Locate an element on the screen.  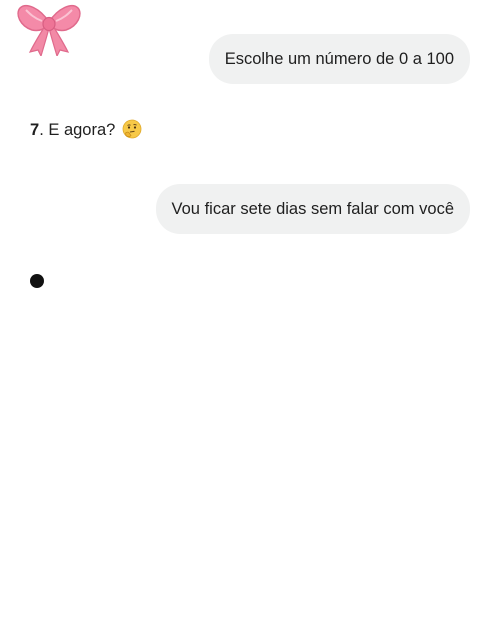
assistant-number: 7 is located at coordinates (35, 130).